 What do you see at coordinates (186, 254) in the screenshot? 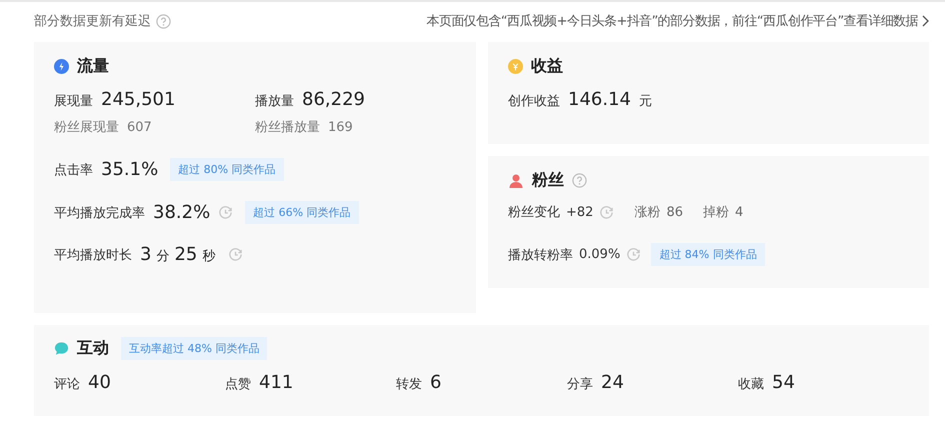
I see `metric-value: 25` at bounding box center [186, 254].